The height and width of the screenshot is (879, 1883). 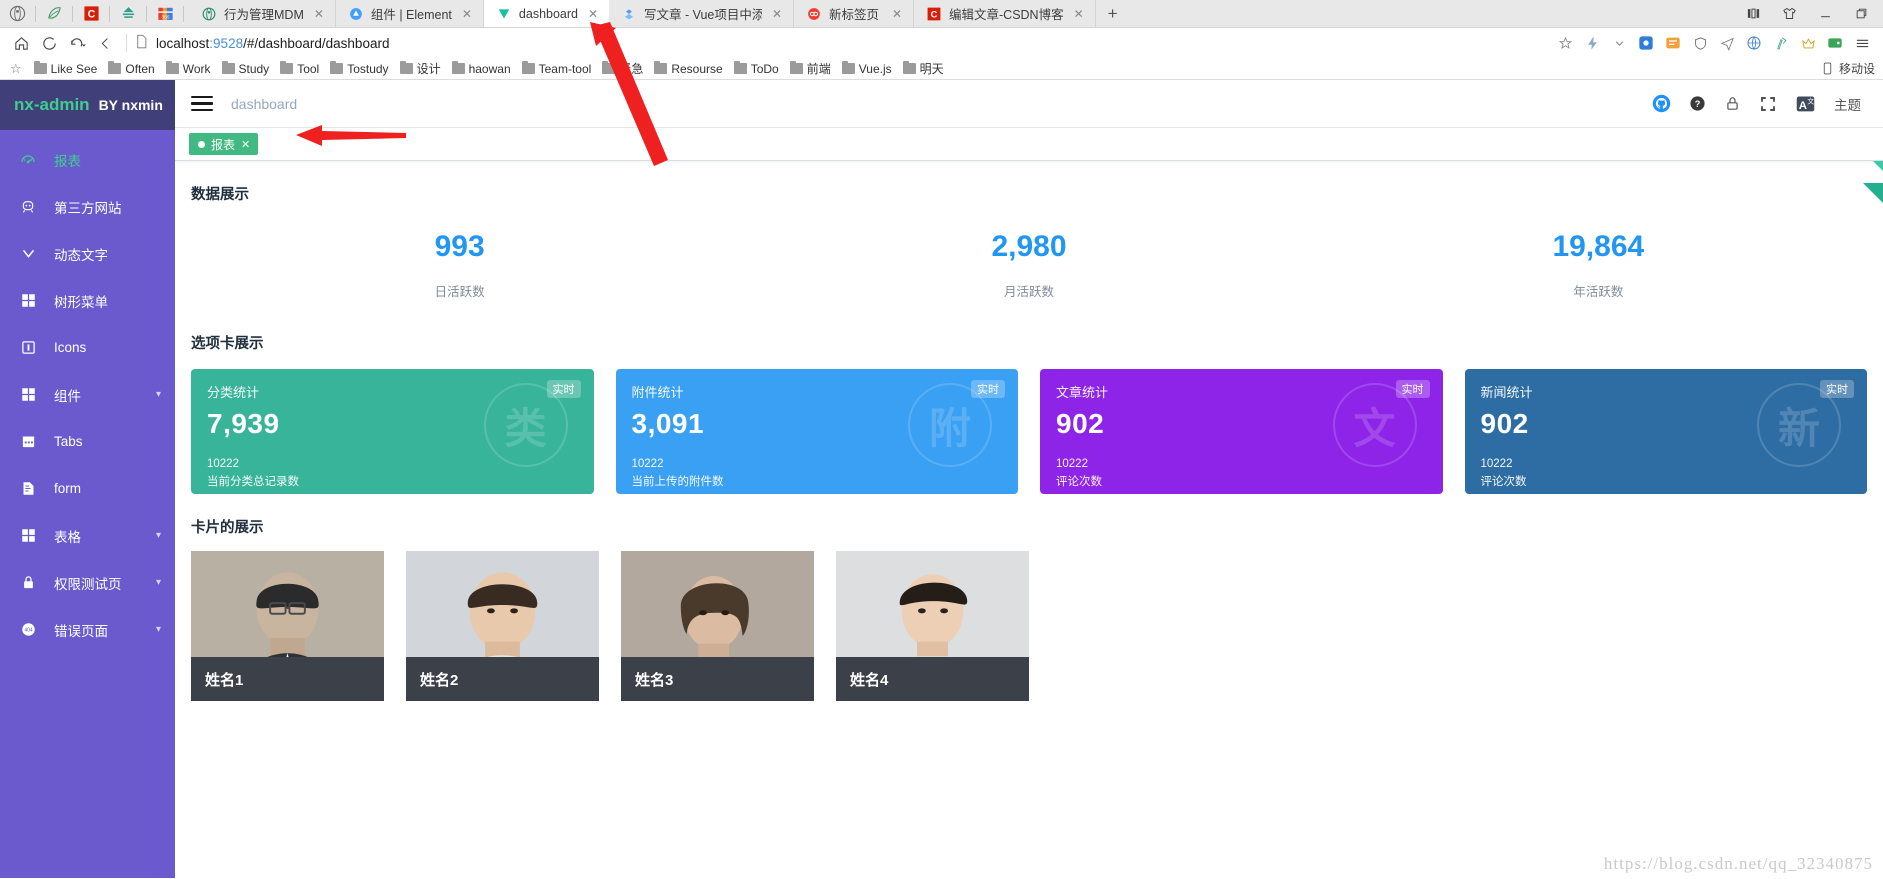 I want to click on bookmark-item: 紧急, so click(x=622, y=68).